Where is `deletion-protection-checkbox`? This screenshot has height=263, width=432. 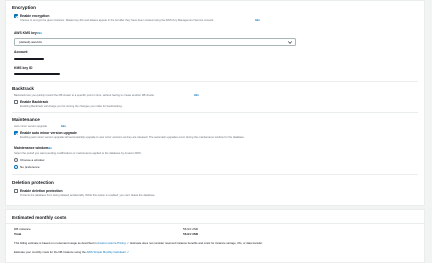 deletion-protection-checkbox is located at coordinates (16, 191).